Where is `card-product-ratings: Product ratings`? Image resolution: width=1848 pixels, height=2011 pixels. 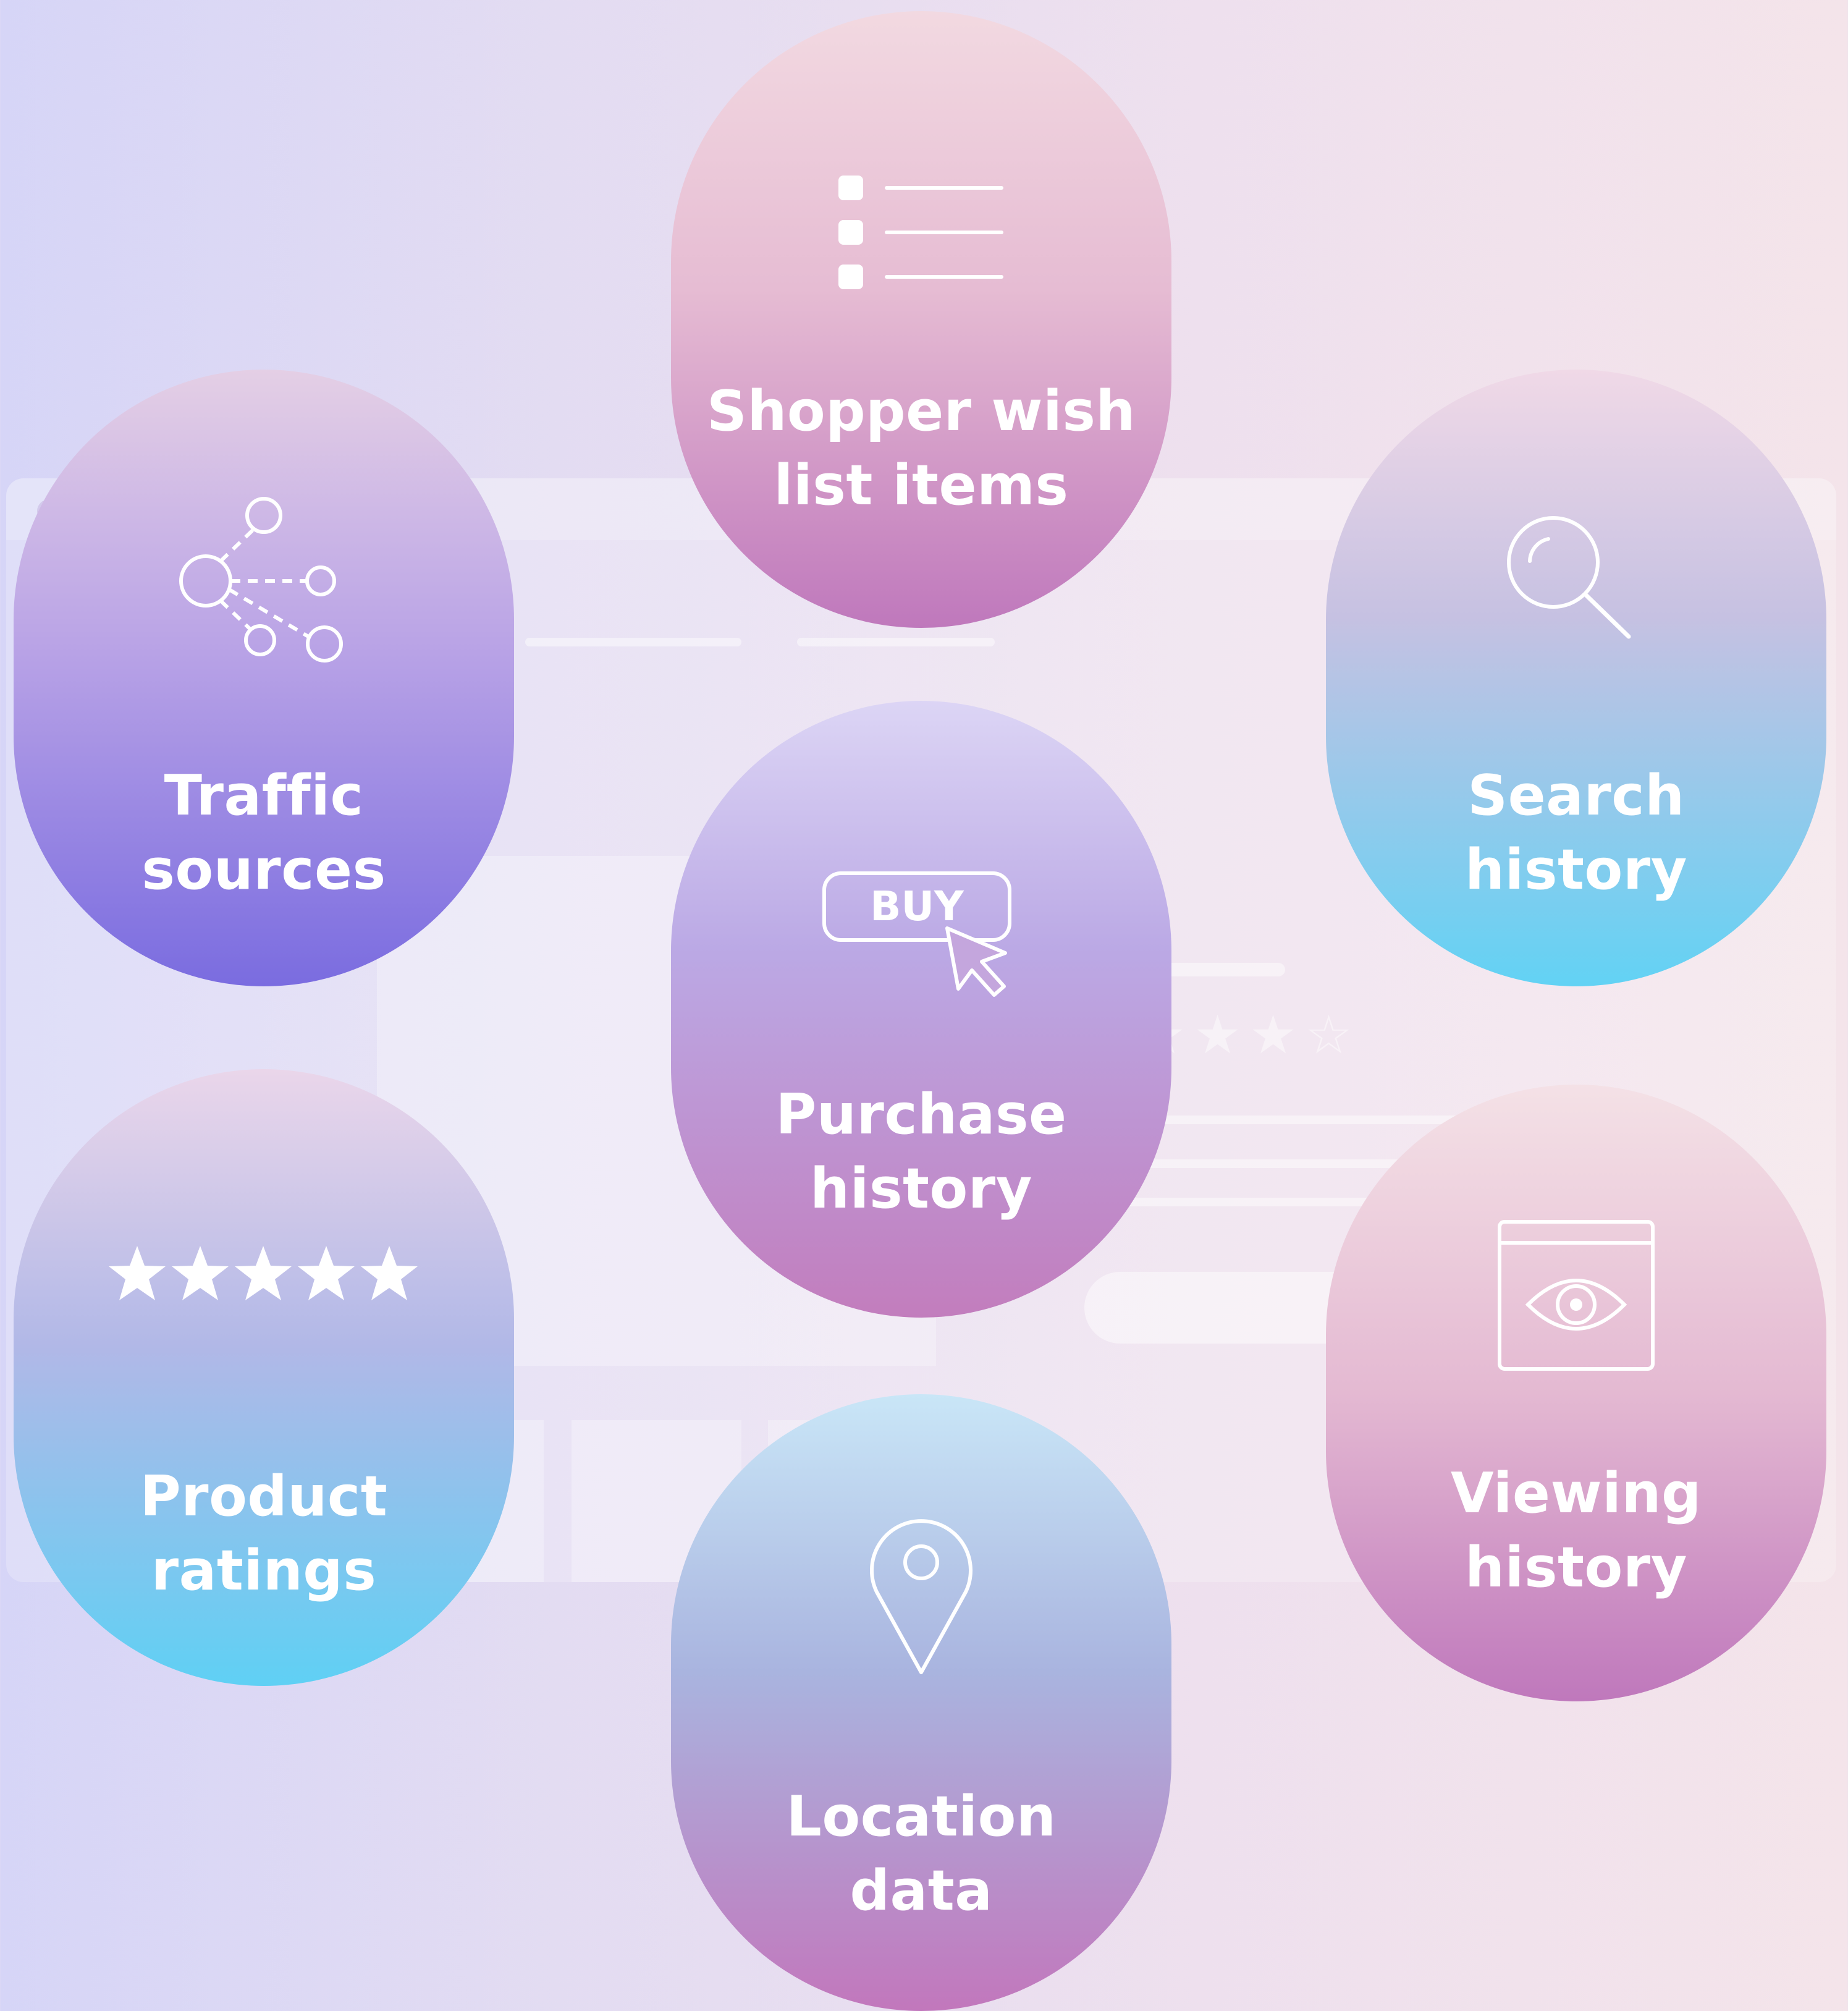
card-product-ratings: Product ratings is located at coordinates (264, 1377).